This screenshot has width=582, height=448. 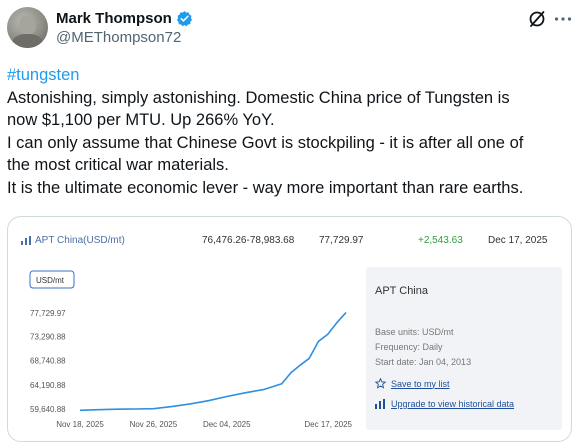 I want to click on avatar, so click(x=27, y=27).